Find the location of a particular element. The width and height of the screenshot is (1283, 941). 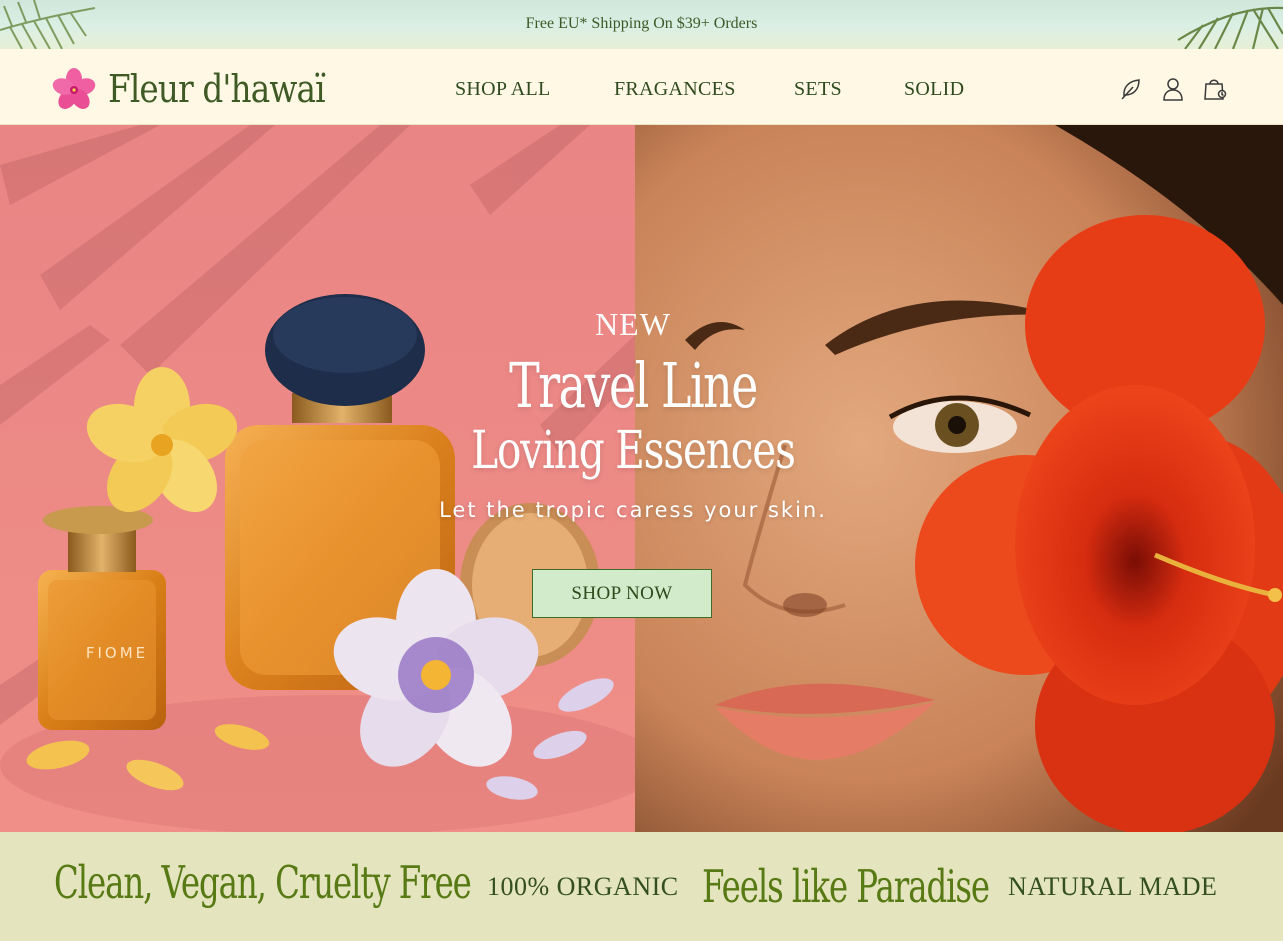

value-prop-clean: Clean, Vegan, Cruelty Free is located at coordinates (263, 882).